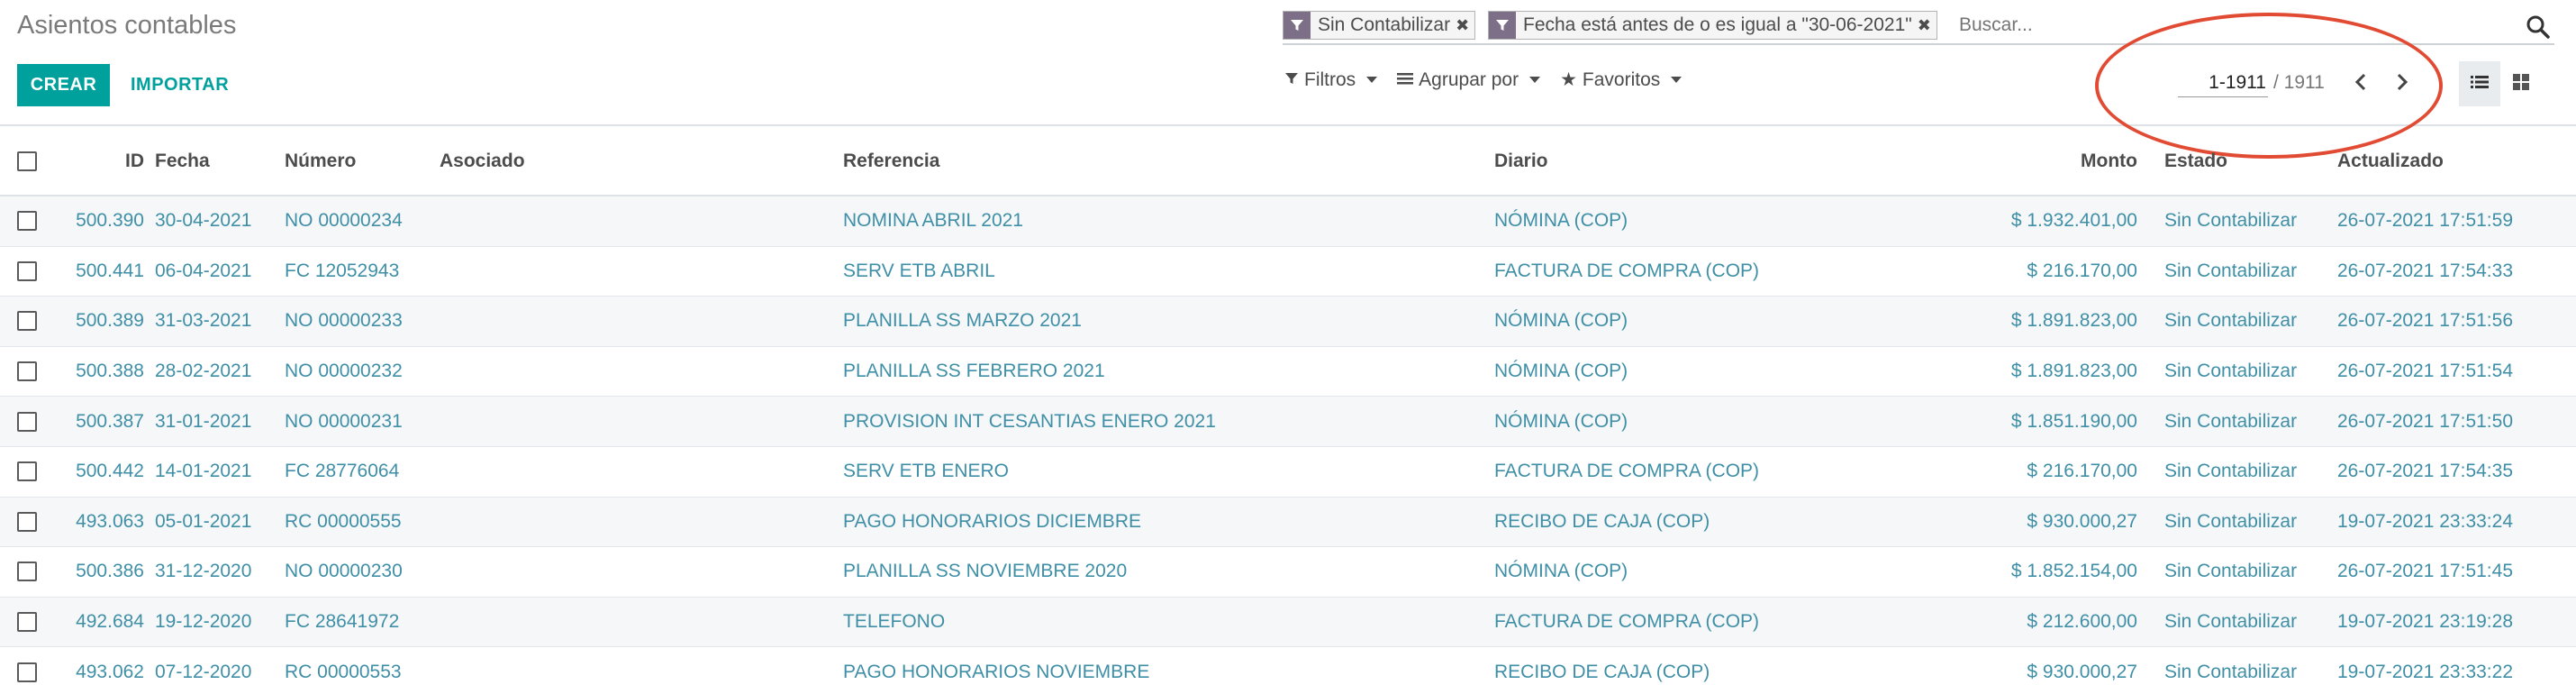 The width and height of the screenshot is (2576, 694). What do you see at coordinates (986, 571) in the screenshot?
I see `cell-reference: PLANILLA SS NOVIEMBRE 2020` at bounding box center [986, 571].